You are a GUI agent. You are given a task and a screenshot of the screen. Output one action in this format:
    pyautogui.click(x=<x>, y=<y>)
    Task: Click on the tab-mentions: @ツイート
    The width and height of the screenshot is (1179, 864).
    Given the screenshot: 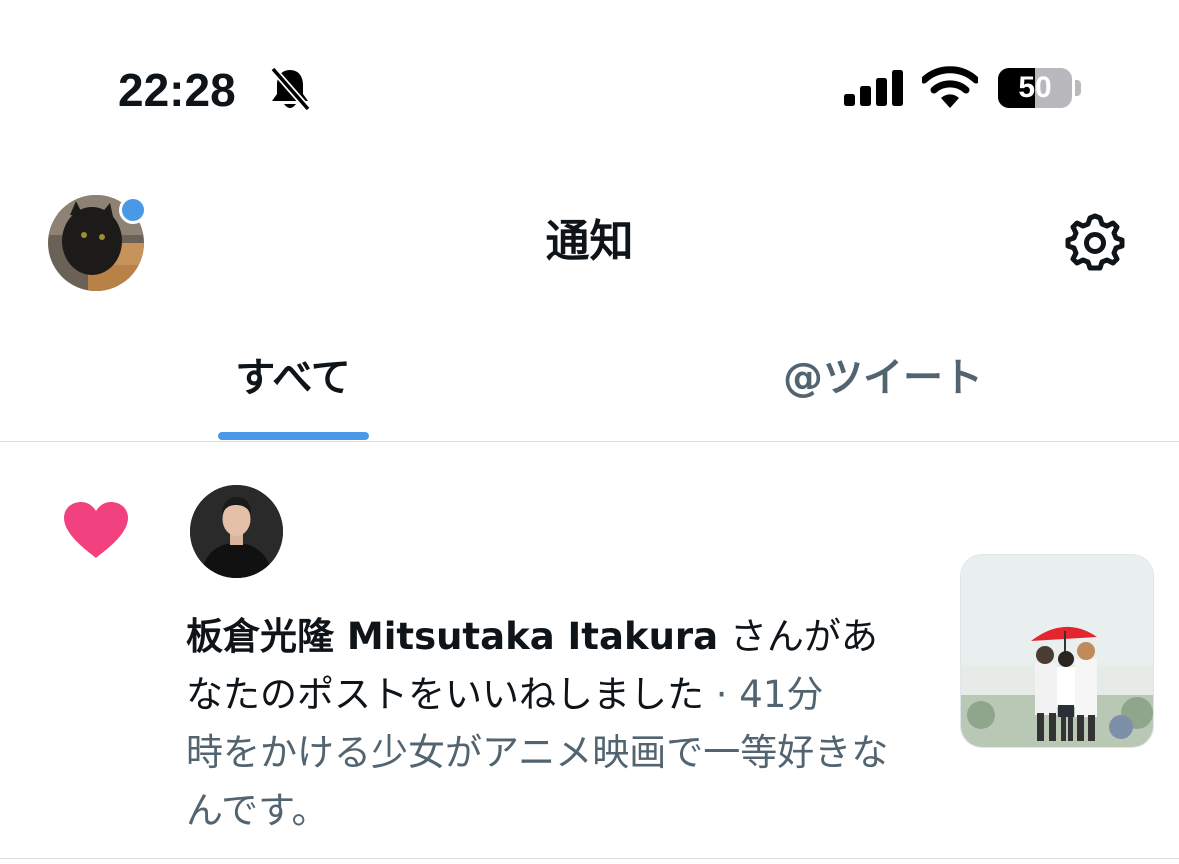 What is the action you would take?
    pyautogui.click(x=883, y=378)
    